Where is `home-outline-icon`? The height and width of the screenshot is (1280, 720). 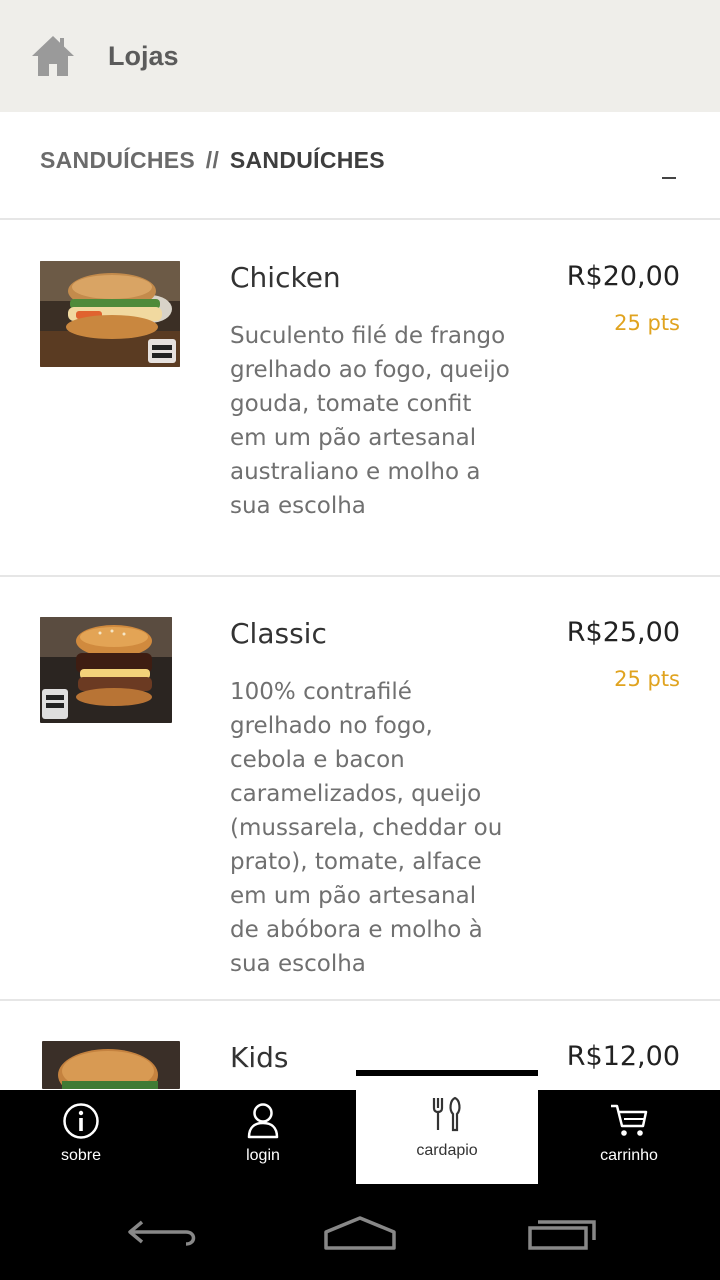 home-outline-icon is located at coordinates (360, 1232).